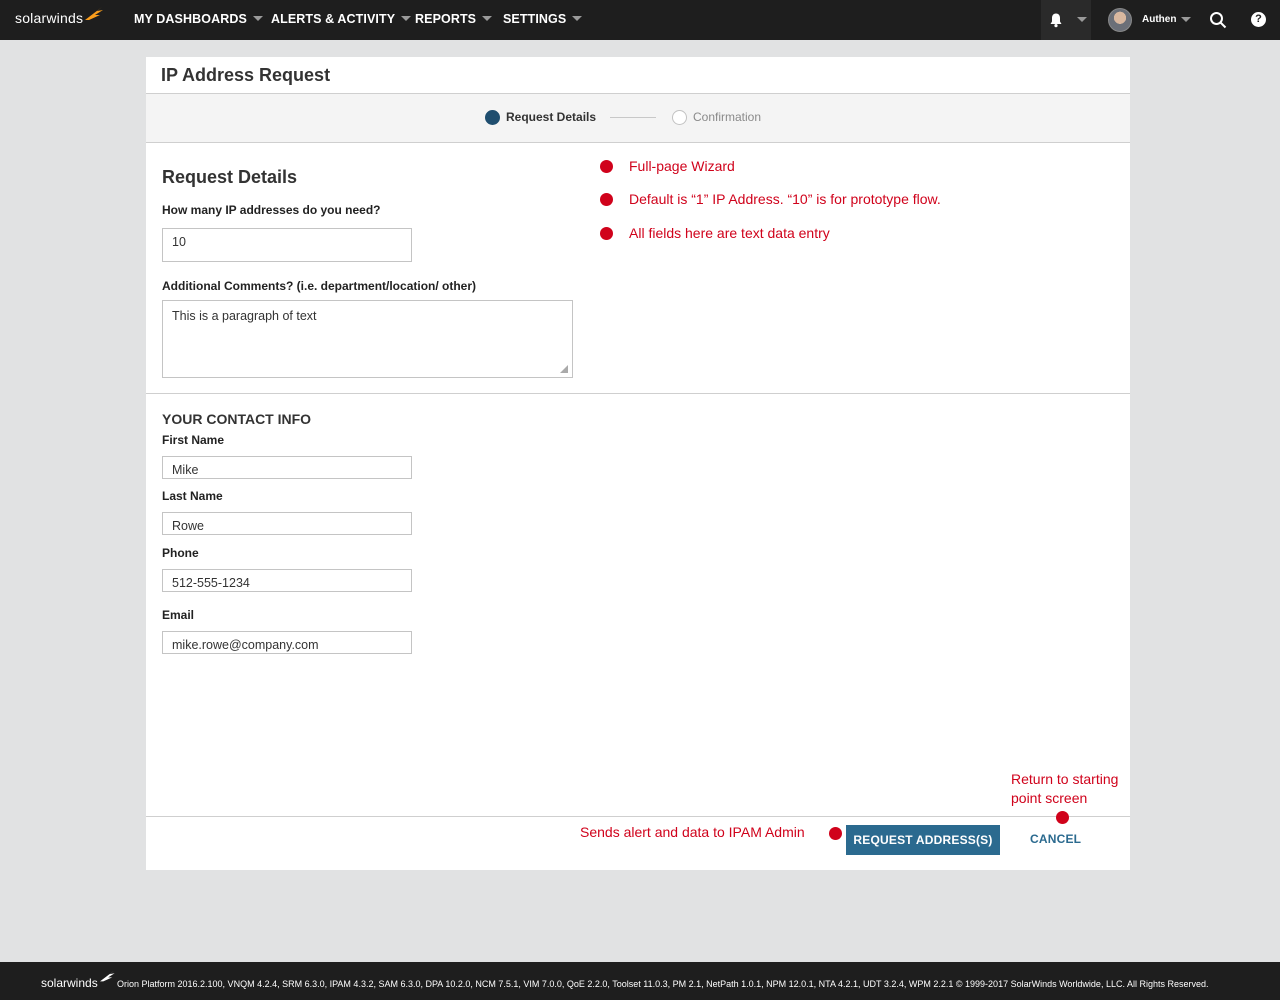  Describe the element at coordinates (923, 840) in the screenshot. I see `request-address-button: REQUEST ADDRESS(S)` at that location.